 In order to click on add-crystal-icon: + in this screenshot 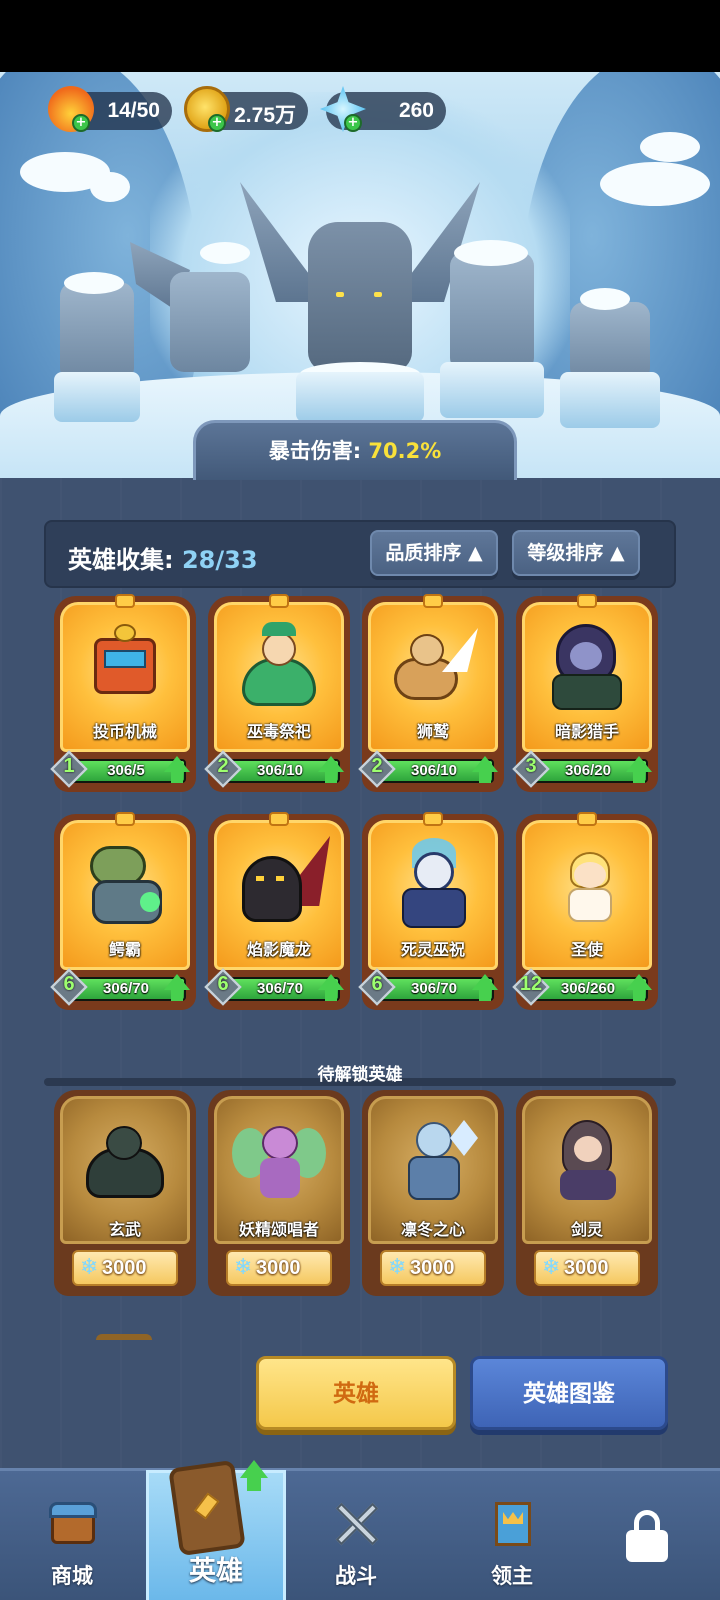, I will do `click(353, 123)`.